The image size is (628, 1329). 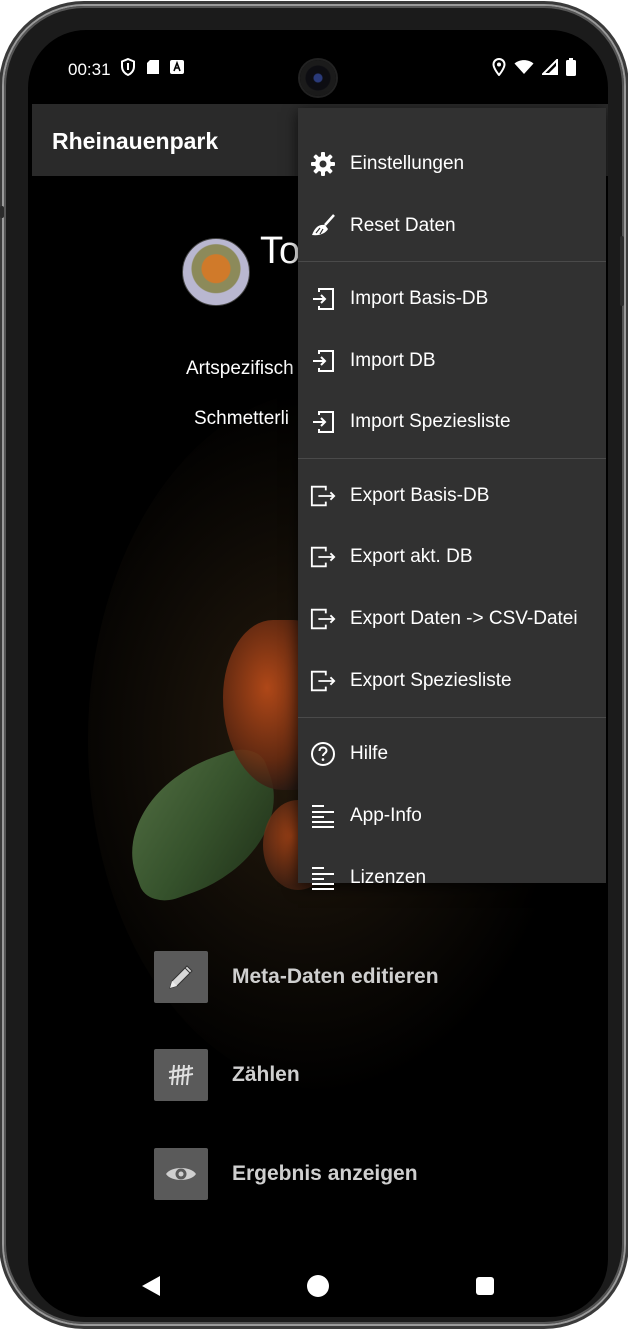 I want to click on menu-item-export-basis-db: Export Basis-DB, so click(x=452, y=496).